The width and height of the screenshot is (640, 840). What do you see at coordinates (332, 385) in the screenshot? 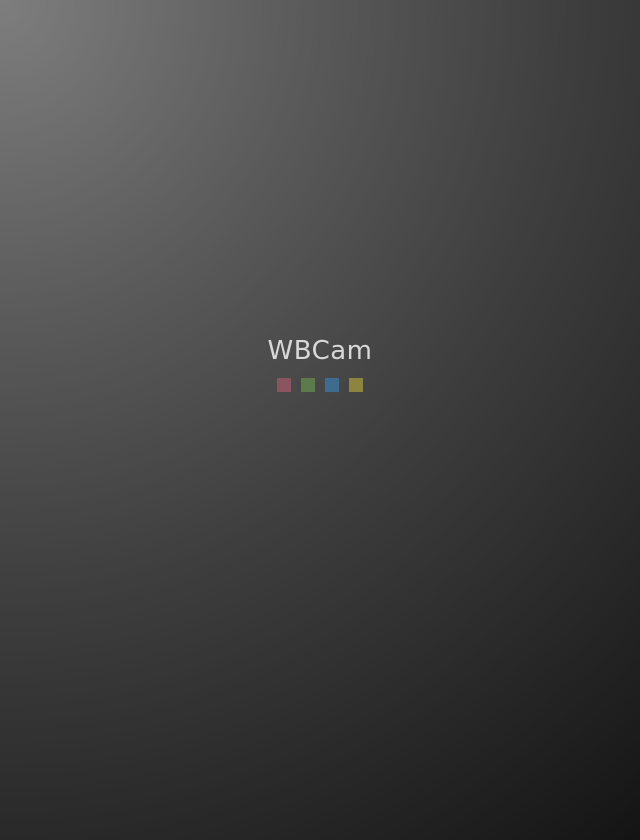
I see `loading-dot-blue` at bounding box center [332, 385].